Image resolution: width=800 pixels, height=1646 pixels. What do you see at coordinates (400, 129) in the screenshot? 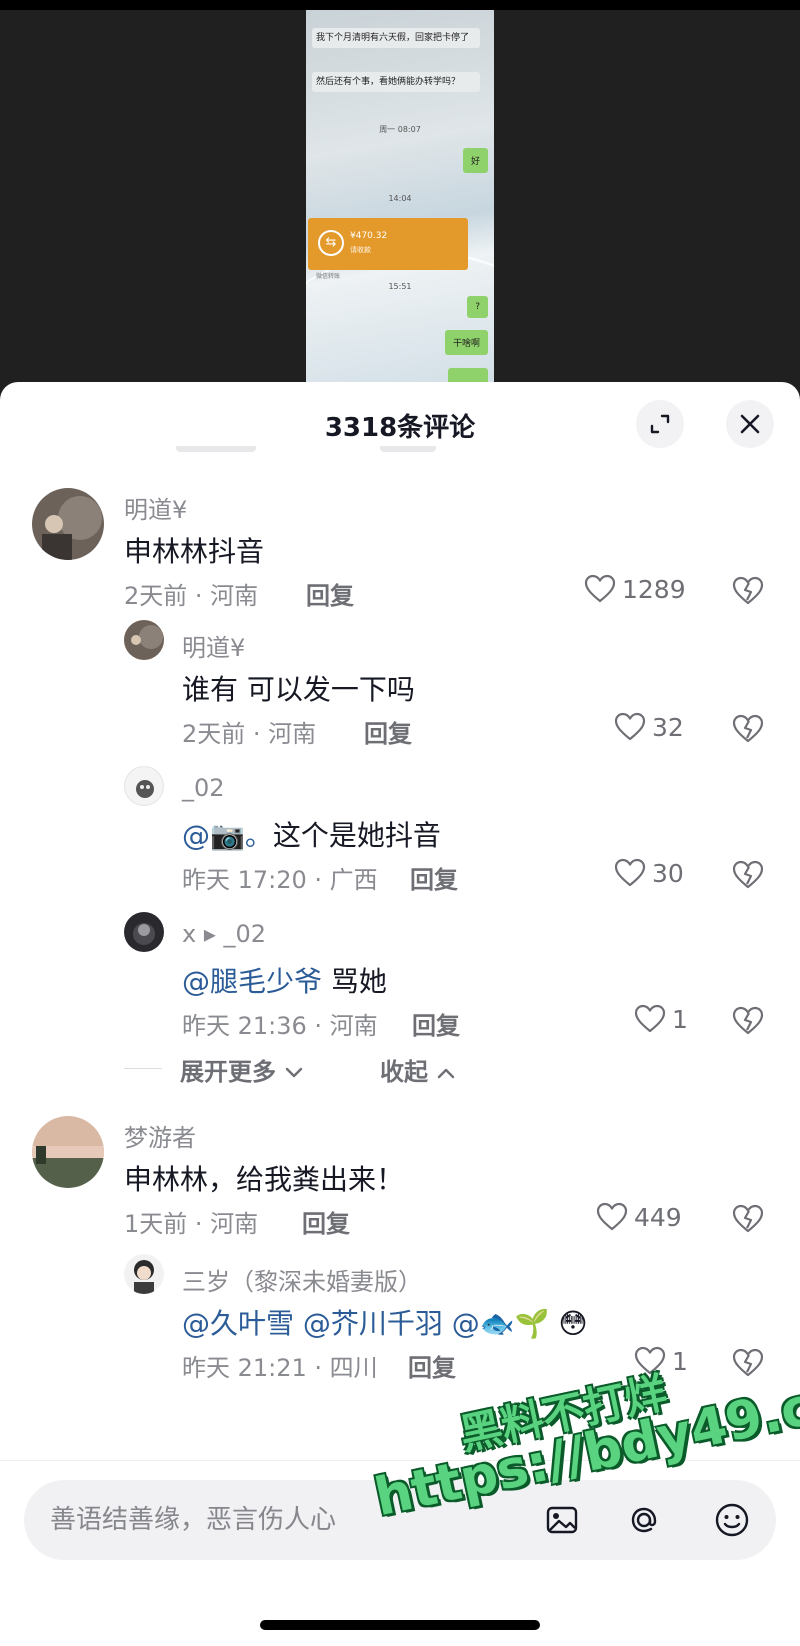
I see `chat-time: 周一 08:07` at bounding box center [400, 129].